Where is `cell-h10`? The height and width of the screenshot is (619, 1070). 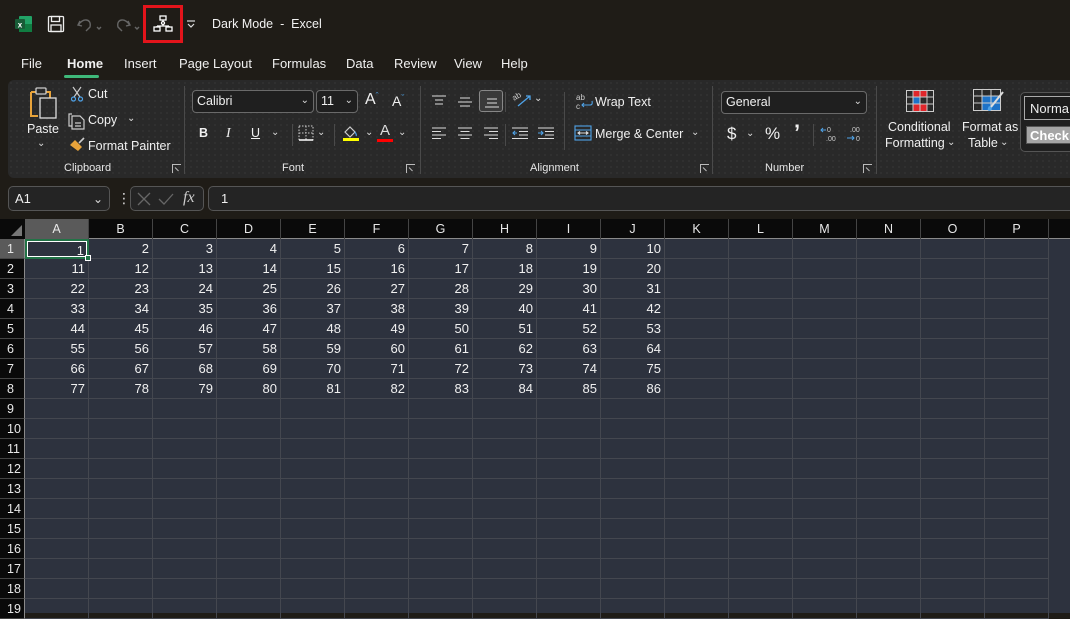
cell-h10 is located at coordinates (505, 429).